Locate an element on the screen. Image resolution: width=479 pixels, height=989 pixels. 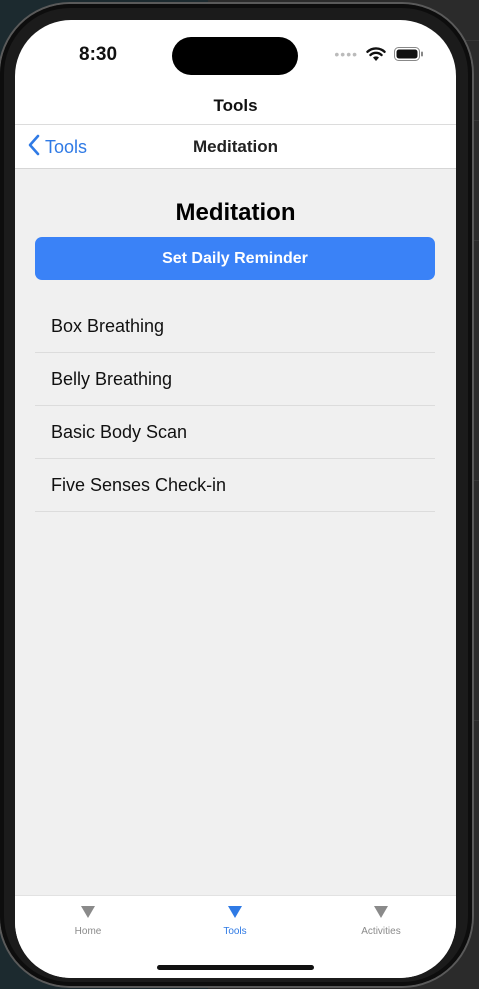
dynamic-island is located at coordinates (235, 56).